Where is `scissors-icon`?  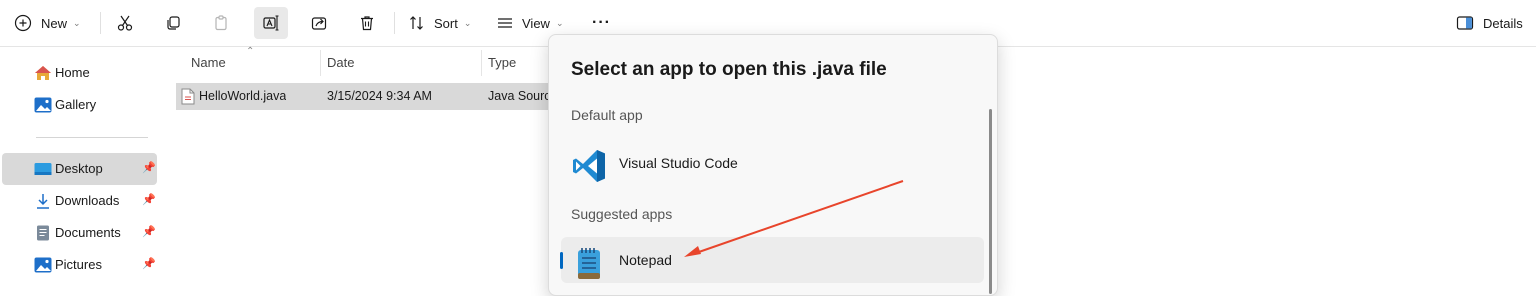
scissors-icon is located at coordinates (125, 23).